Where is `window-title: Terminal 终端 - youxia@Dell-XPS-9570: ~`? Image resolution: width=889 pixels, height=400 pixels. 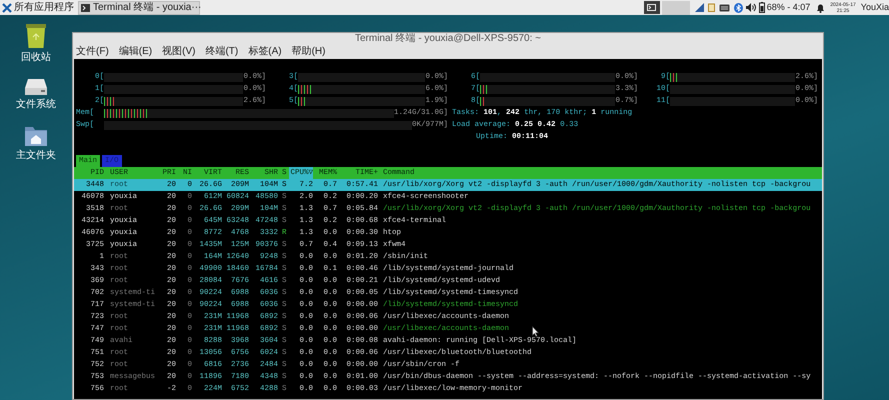
window-title: Terminal 终端 - youxia@Dell-XPS-9570: ~ is located at coordinates (448, 39).